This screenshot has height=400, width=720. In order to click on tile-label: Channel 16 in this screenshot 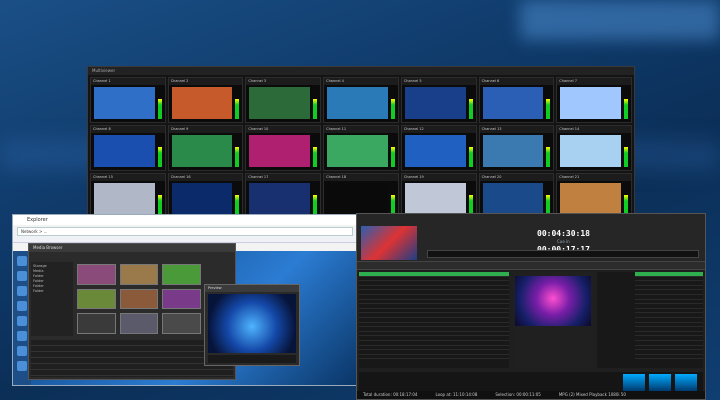, I will do `click(205, 177)`.